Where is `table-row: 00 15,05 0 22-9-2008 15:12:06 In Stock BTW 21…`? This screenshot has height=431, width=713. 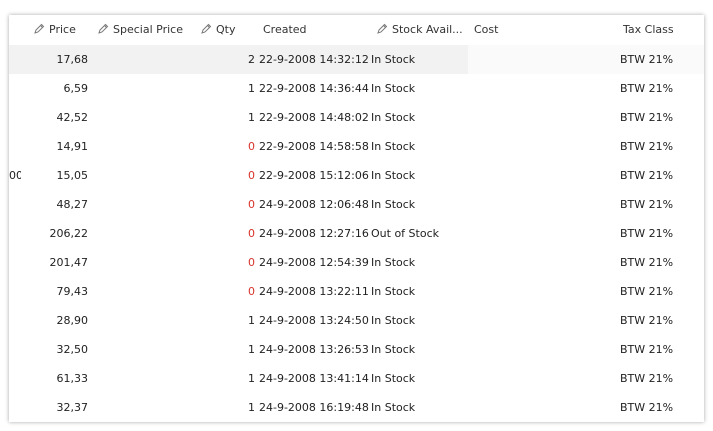 table-row: 00 15,05 0 22-9-2008 15:12:06 In Stock BTW 21… is located at coordinates (356, 176).